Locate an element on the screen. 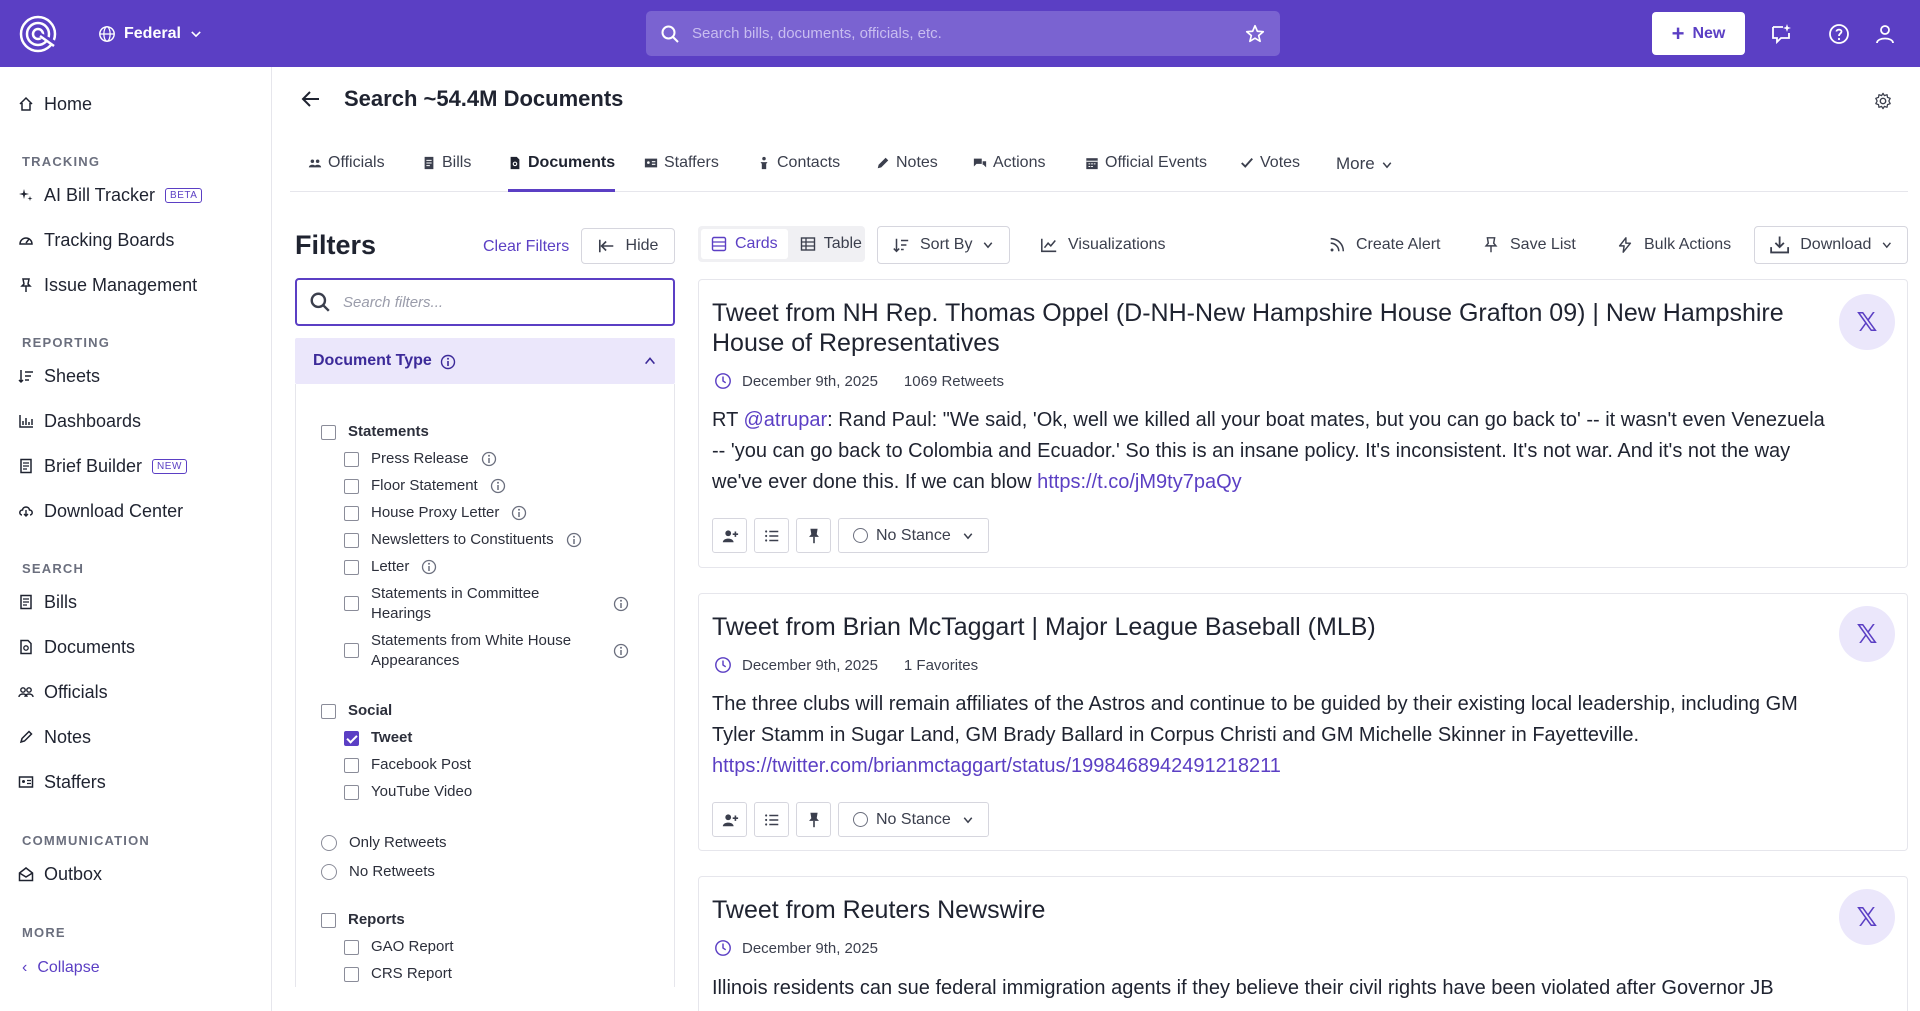 The image size is (1920, 1011). hide-filters-button: Hide is located at coordinates (628, 246).